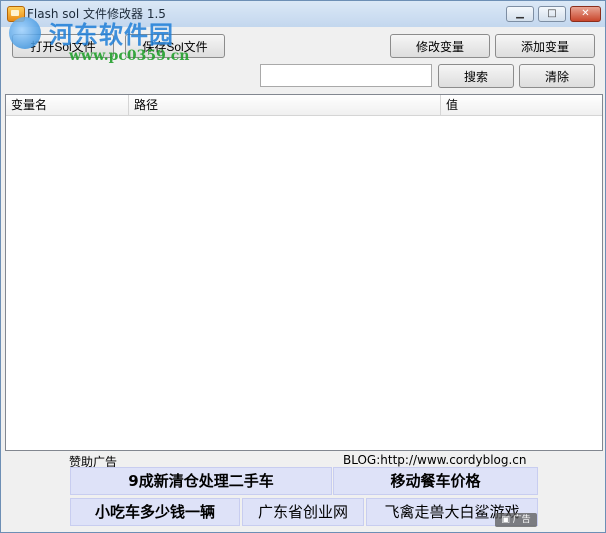  Describe the element at coordinates (16, 14) in the screenshot. I see `app-icon` at that location.